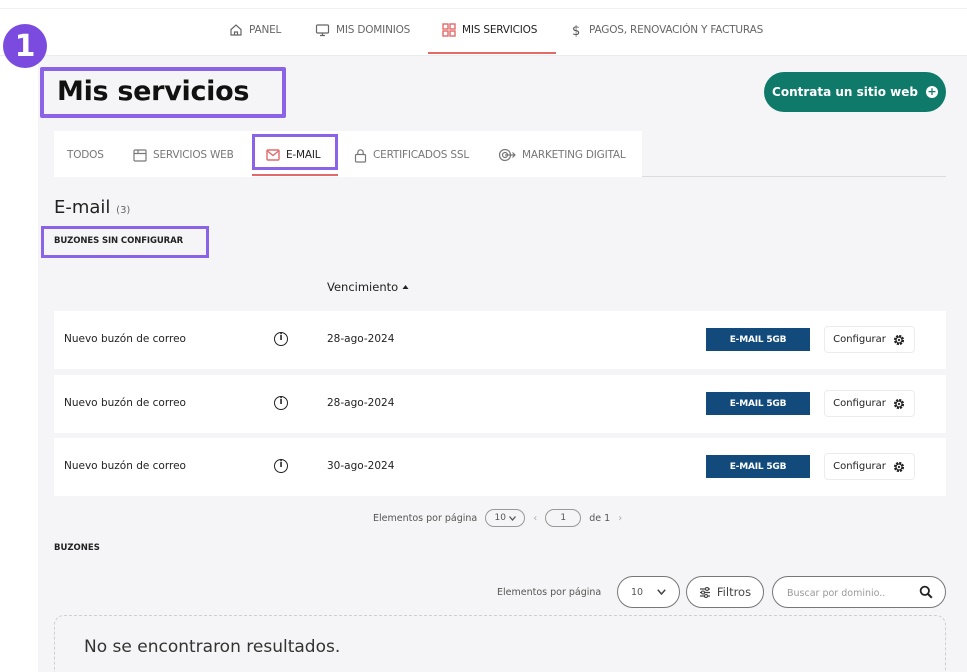 The height and width of the screenshot is (672, 967). Describe the element at coordinates (926, 592) in the screenshot. I see `search-icon` at that location.